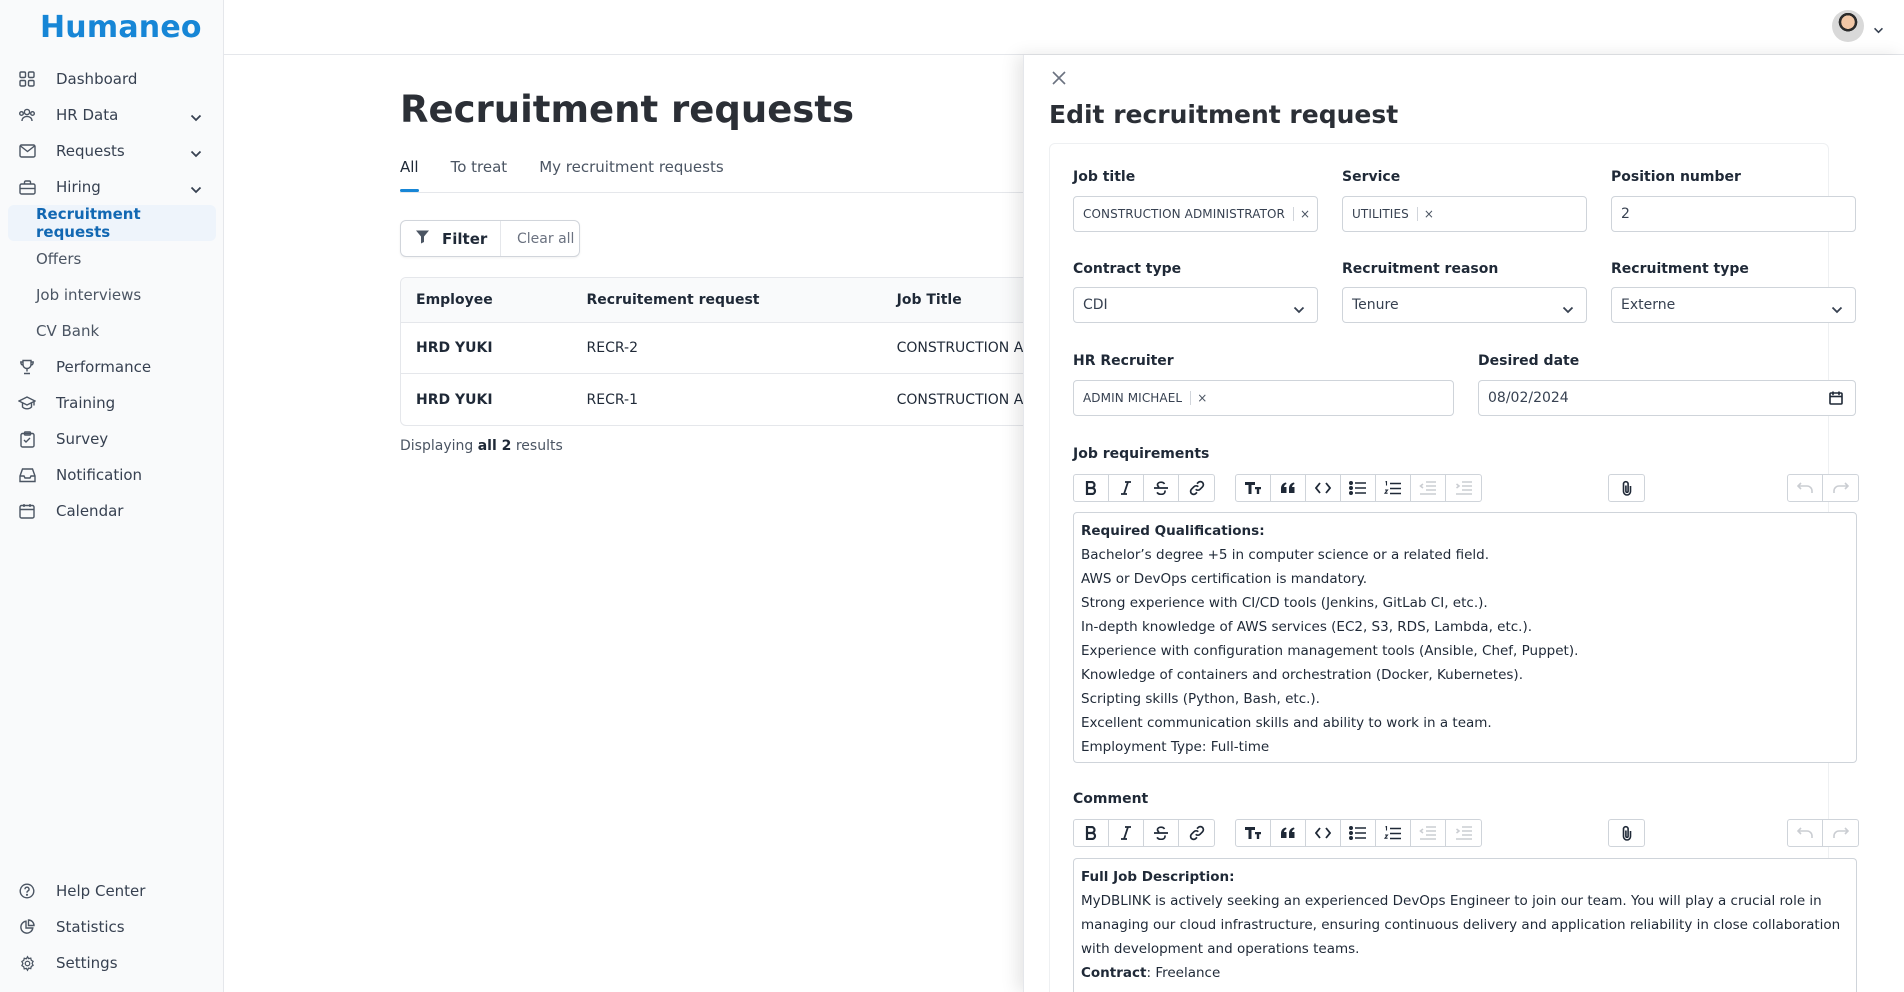 The height and width of the screenshot is (992, 1904). I want to click on clear-all-button: Clear all, so click(537, 239).